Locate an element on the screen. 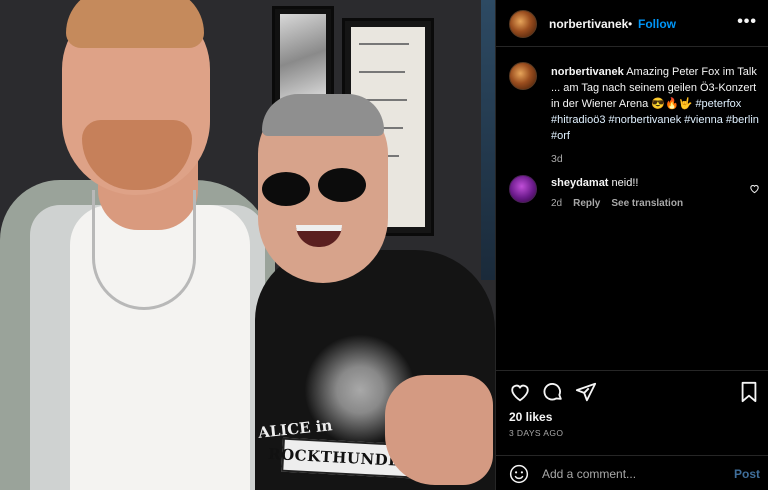 The image size is (768, 490). post-header: norbertivanek • Follow ••• is located at coordinates (632, 23).